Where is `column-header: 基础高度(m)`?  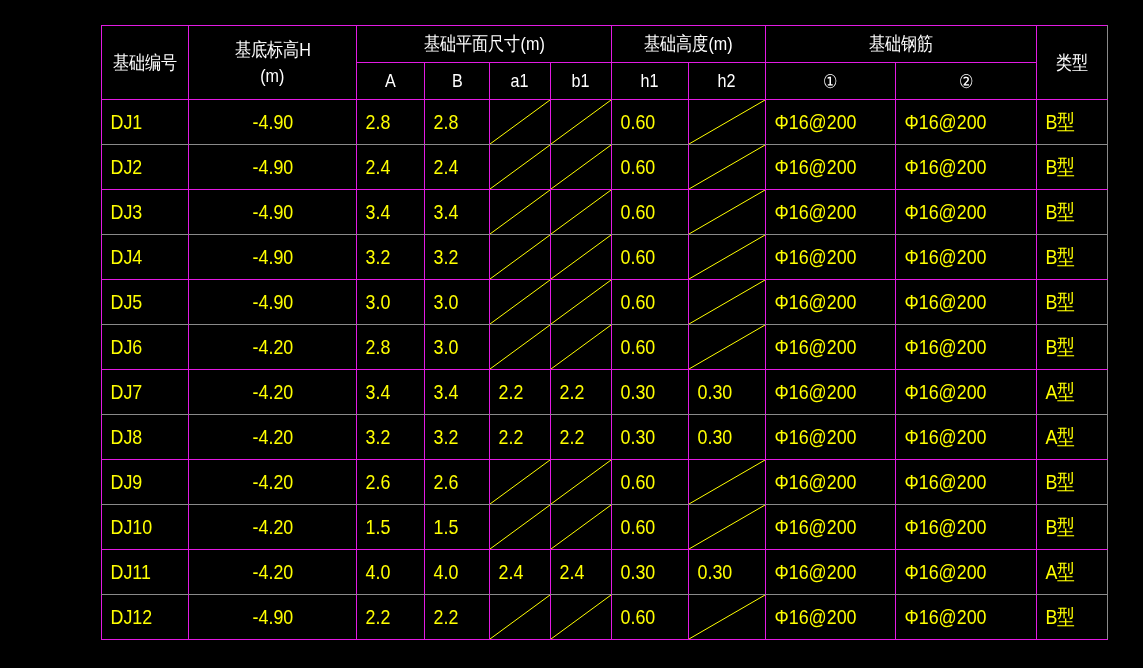 column-header: 基础高度(m) is located at coordinates (688, 44).